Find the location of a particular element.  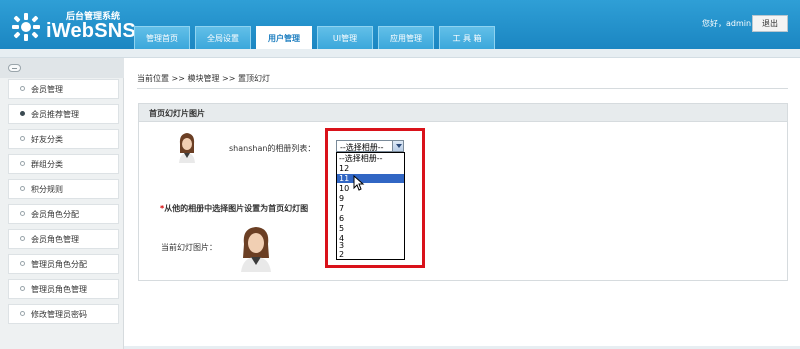

sidebar-item-member-management: 会员管理 is located at coordinates (63, 89).